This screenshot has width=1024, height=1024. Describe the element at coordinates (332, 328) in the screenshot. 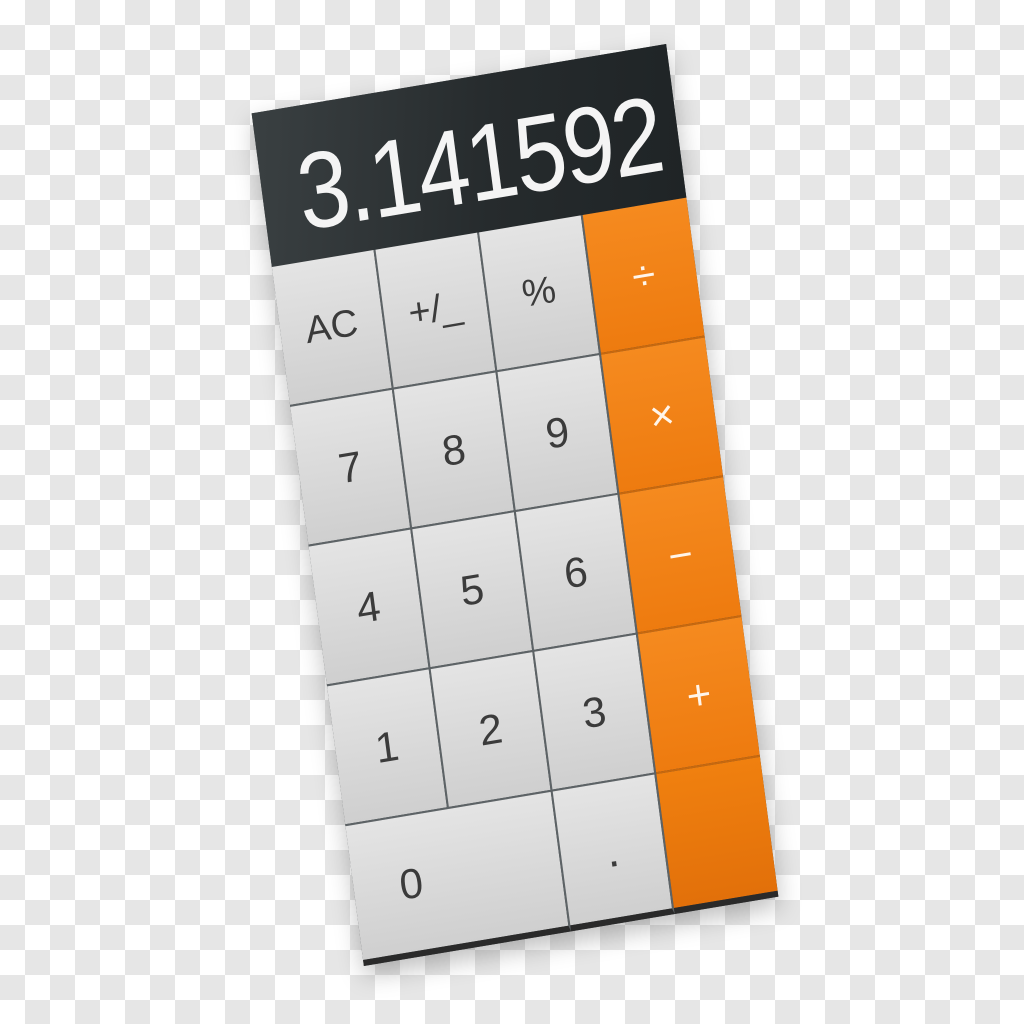

I see `clear-button: AC` at that location.